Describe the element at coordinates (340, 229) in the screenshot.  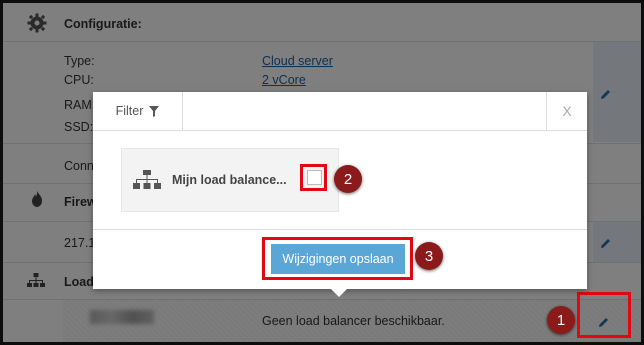
I see `divider` at that location.